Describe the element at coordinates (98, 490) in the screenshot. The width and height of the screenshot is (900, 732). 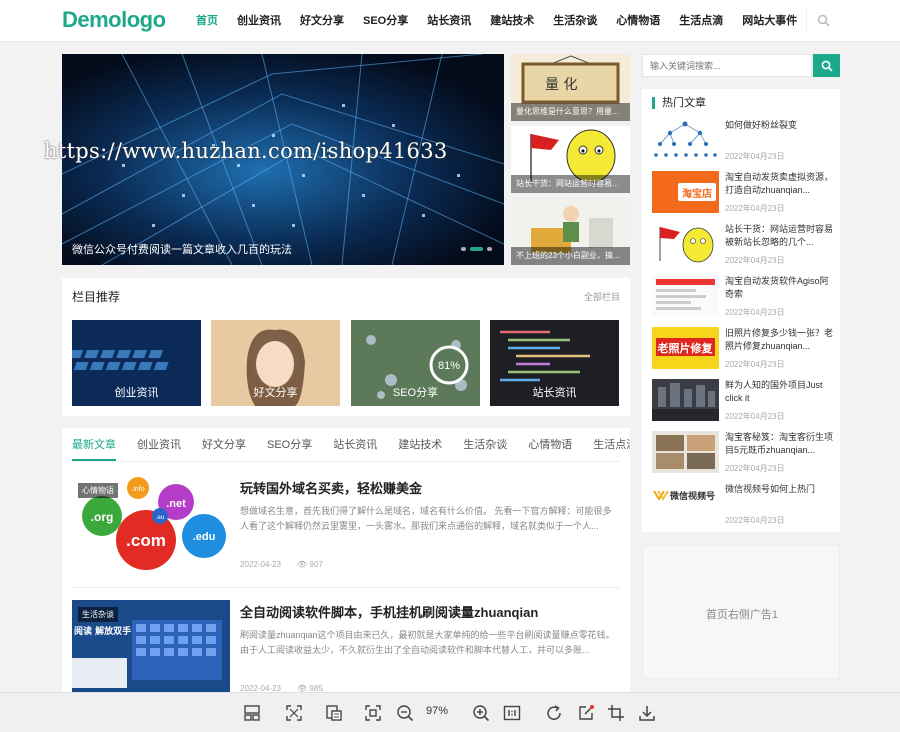
I see `article-category-badge: 心情物语` at that location.